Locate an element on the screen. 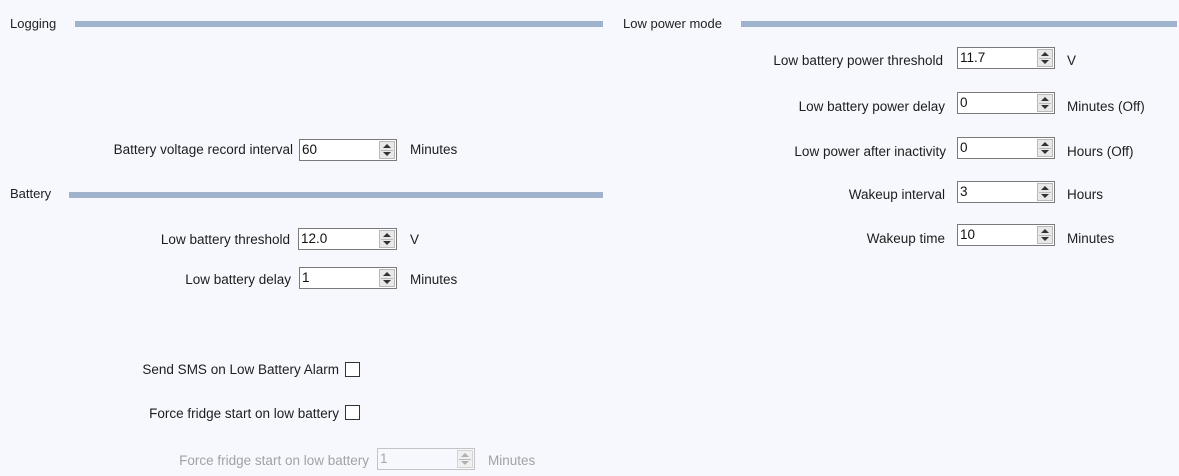 This screenshot has width=1179, height=476. force-fridge-start-label: Force fridge start on low battery is located at coordinates (244, 413).